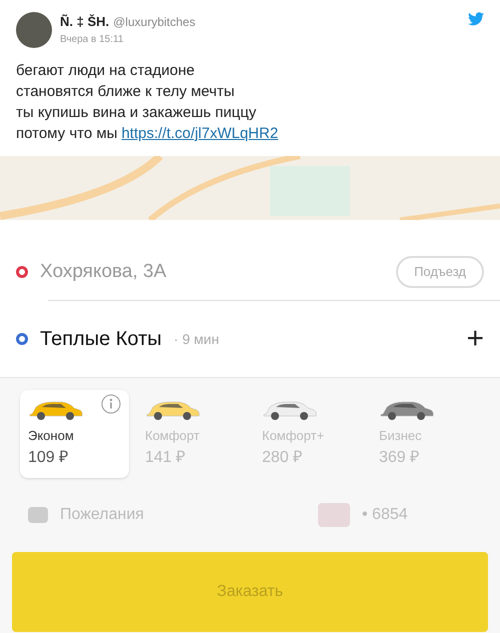 Image resolution: width=500 pixels, height=633 pixels. Describe the element at coordinates (137, 113) in the screenshot. I see `tweet-text-line: ты купишь вина и закажешь пиццу` at that location.